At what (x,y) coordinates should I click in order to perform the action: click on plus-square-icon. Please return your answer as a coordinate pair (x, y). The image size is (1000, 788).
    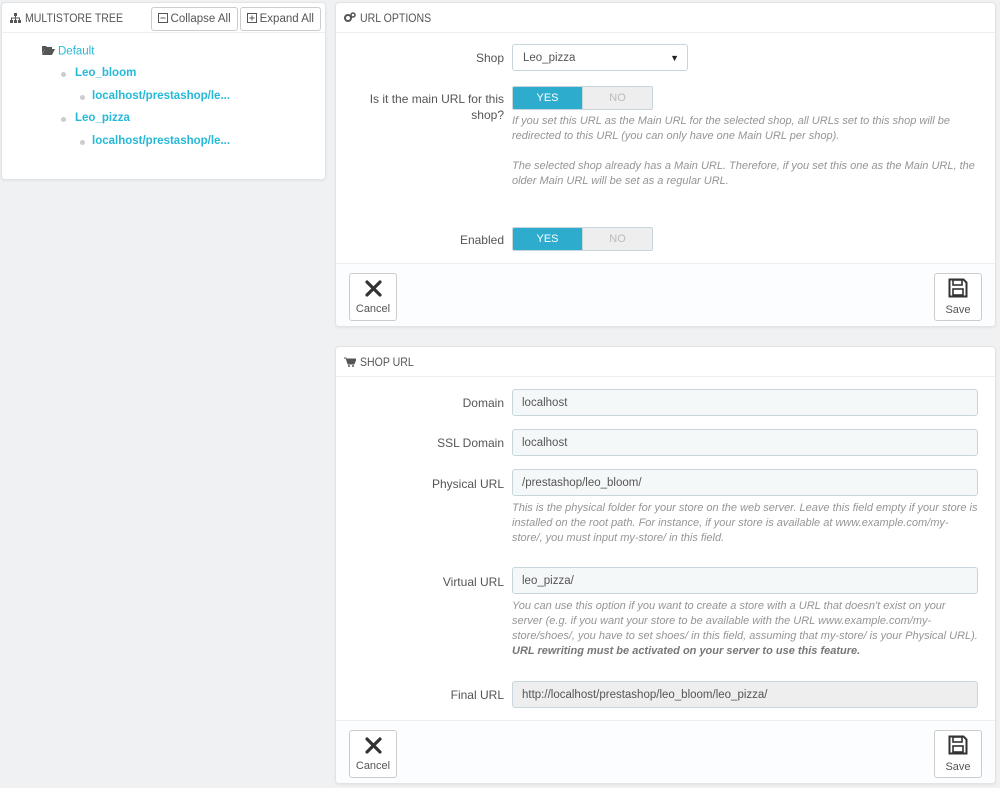
    Looking at the image, I should click on (251, 19).